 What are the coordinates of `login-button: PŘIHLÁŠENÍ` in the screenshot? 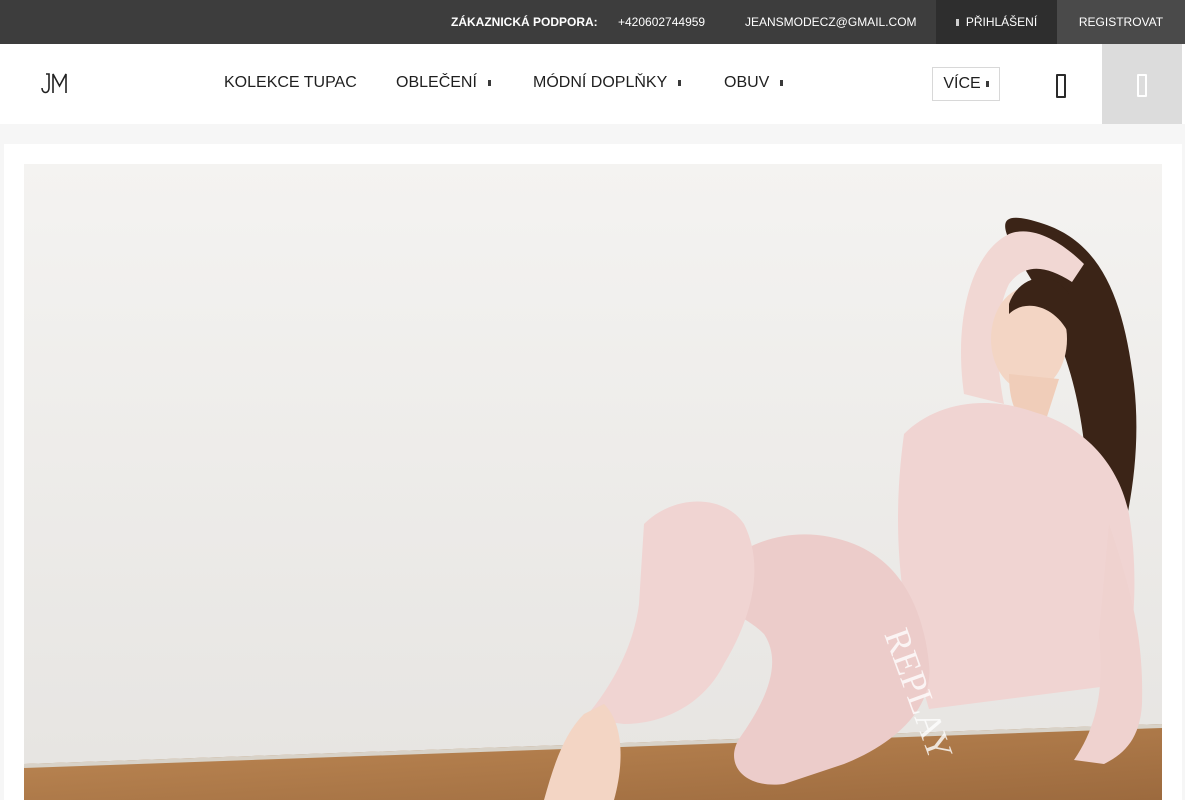 It's located at (996, 22).